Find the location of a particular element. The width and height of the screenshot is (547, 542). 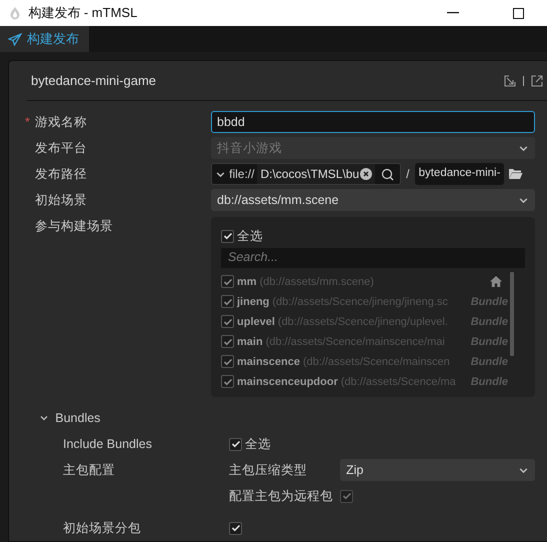

field-label: 主包压缩类型 is located at coordinates (268, 470).